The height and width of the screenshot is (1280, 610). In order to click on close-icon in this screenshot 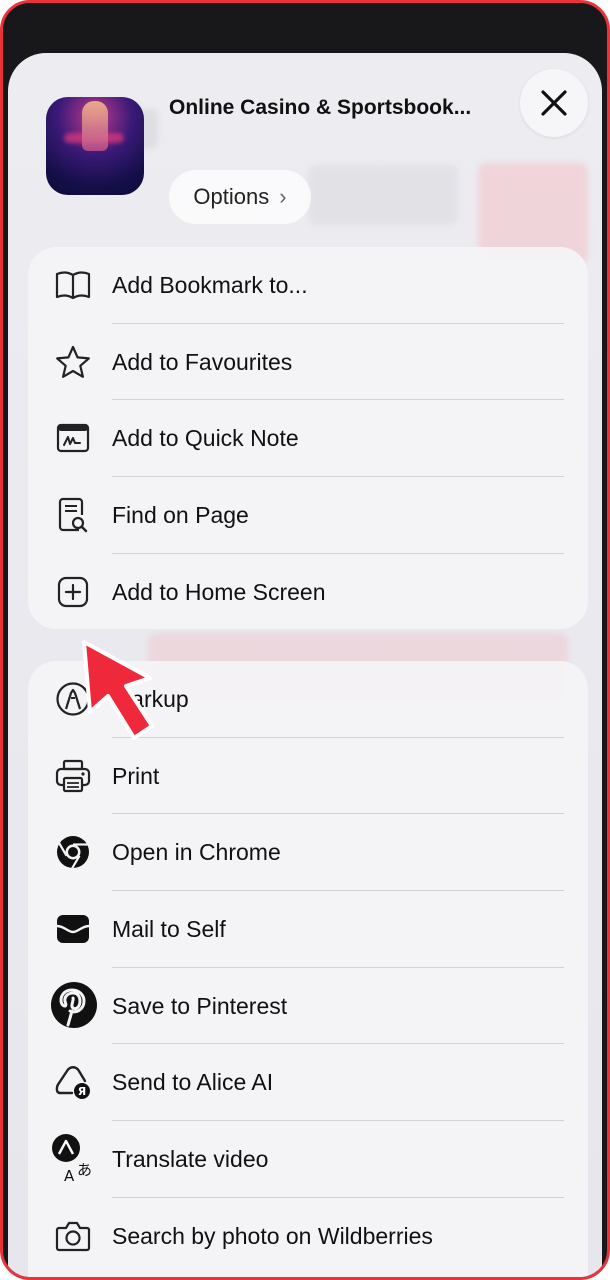, I will do `click(554, 103)`.